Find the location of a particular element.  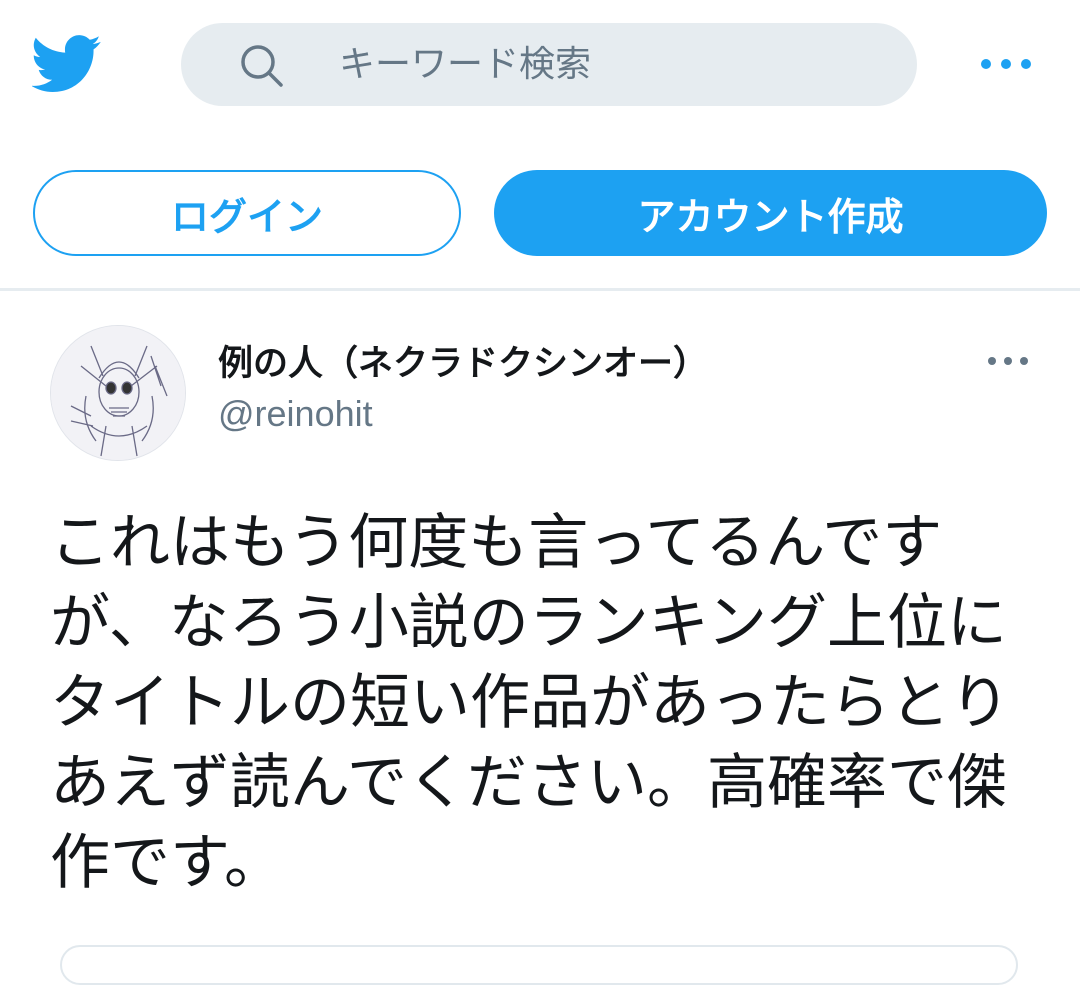

search-bar is located at coordinates (549, 64).